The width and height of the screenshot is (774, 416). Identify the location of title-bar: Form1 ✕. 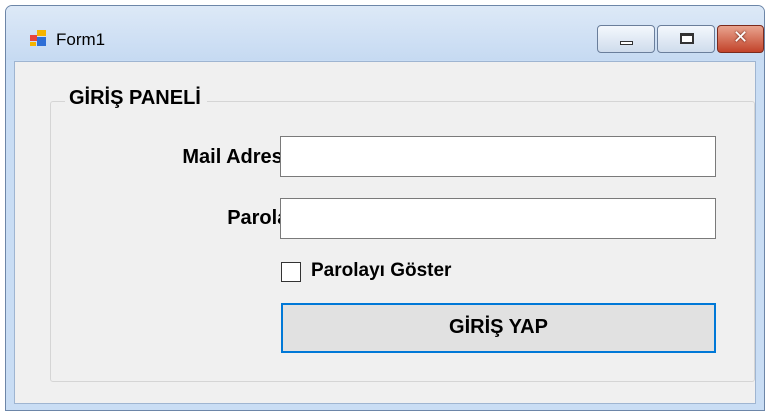
(385, 33).